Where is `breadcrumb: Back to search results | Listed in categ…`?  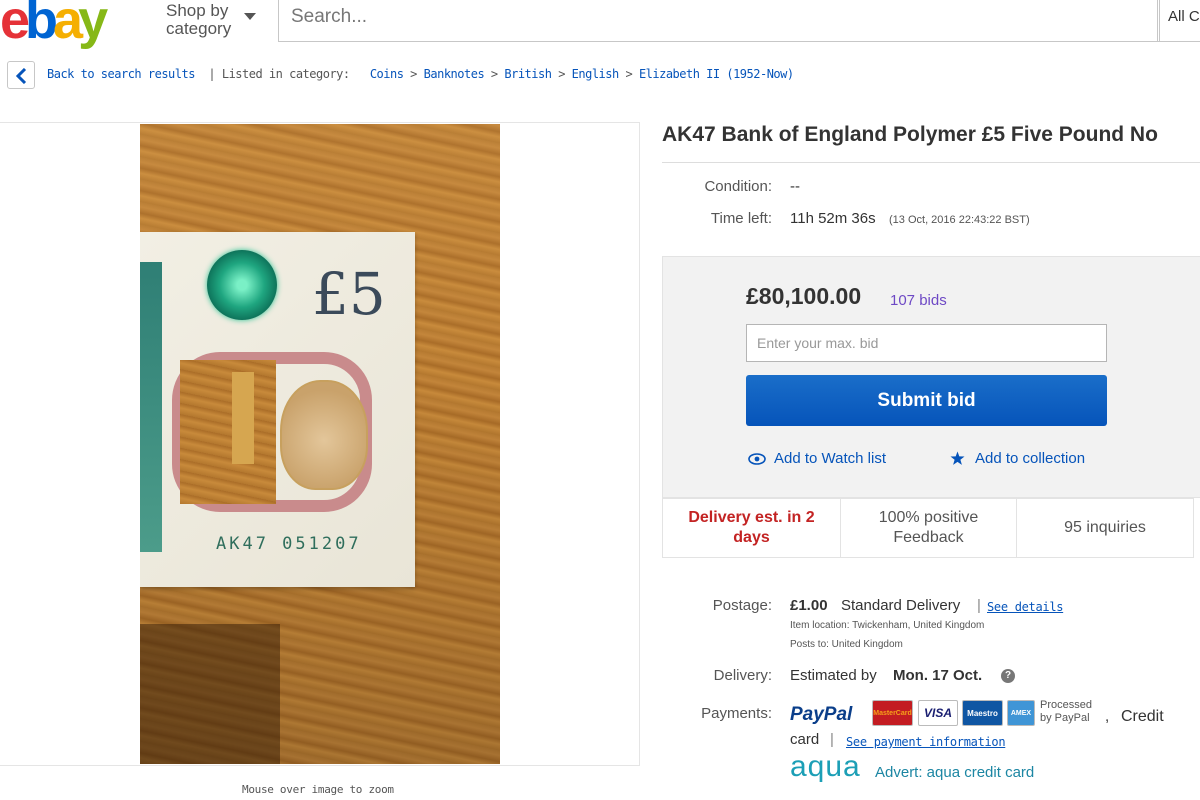 breadcrumb: Back to search results | Listed in categ… is located at coordinates (420, 74).